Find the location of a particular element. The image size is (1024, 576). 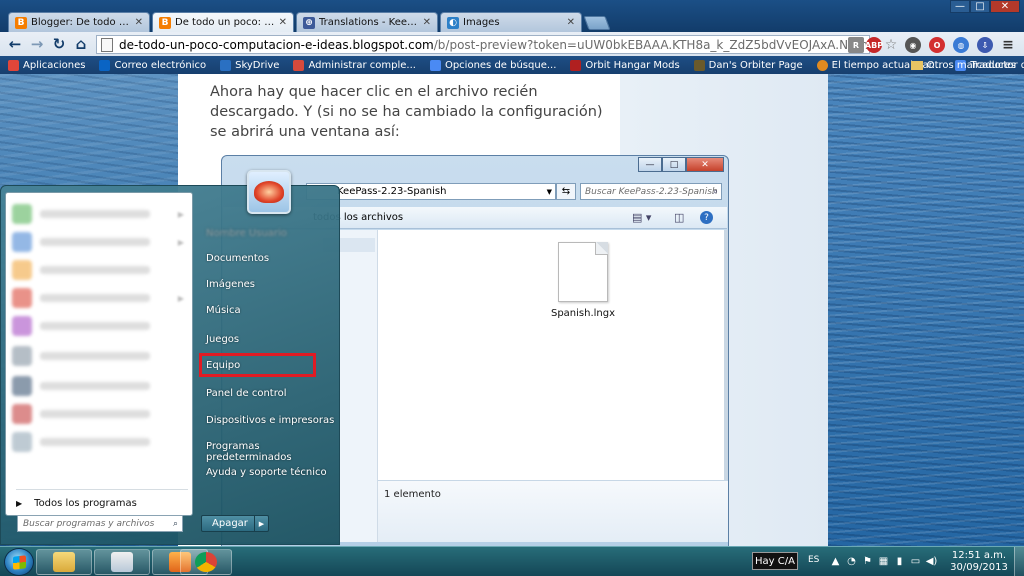

volume-icon: ◀) is located at coordinates (932, 561).